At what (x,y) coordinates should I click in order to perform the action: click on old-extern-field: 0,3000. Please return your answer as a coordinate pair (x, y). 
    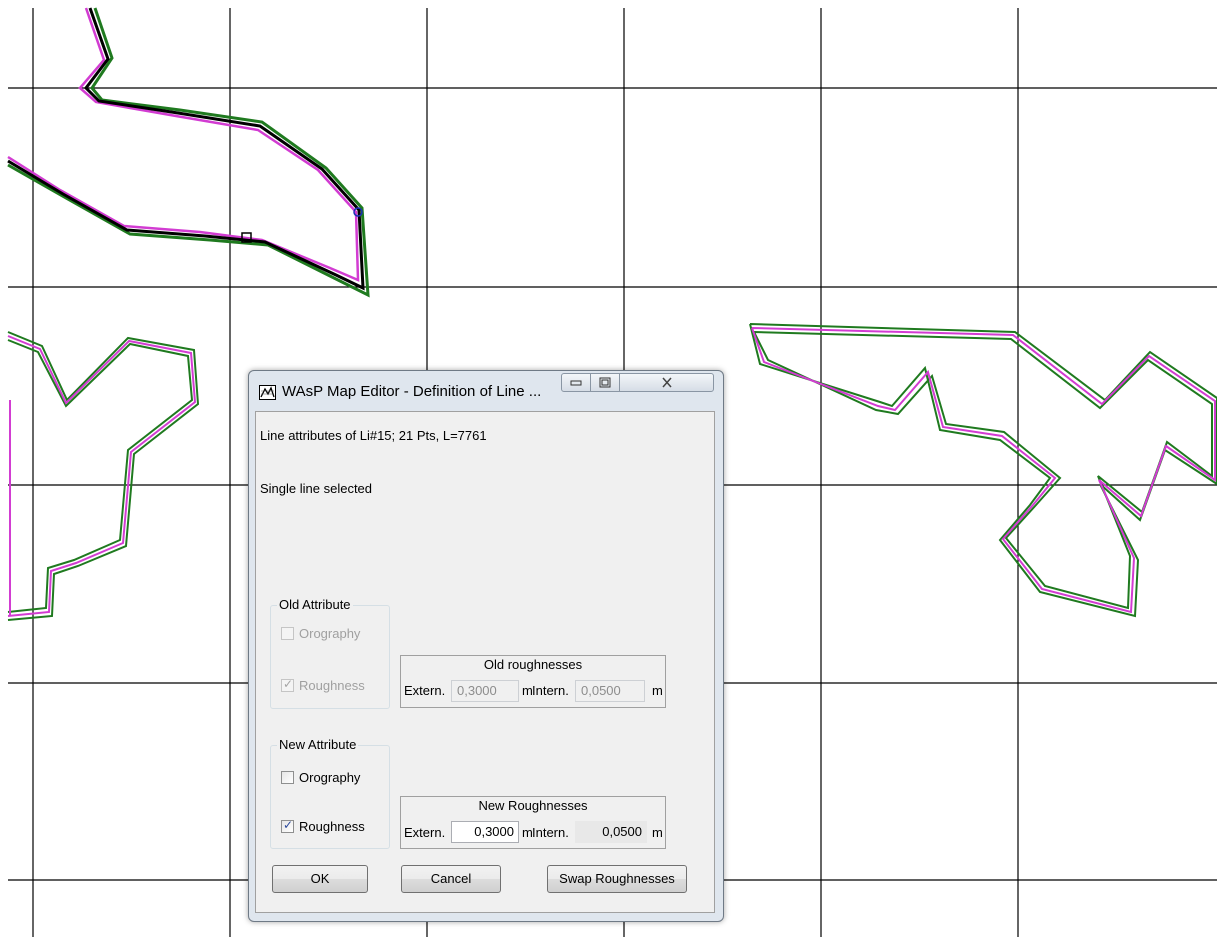
    Looking at the image, I should click on (485, 691).